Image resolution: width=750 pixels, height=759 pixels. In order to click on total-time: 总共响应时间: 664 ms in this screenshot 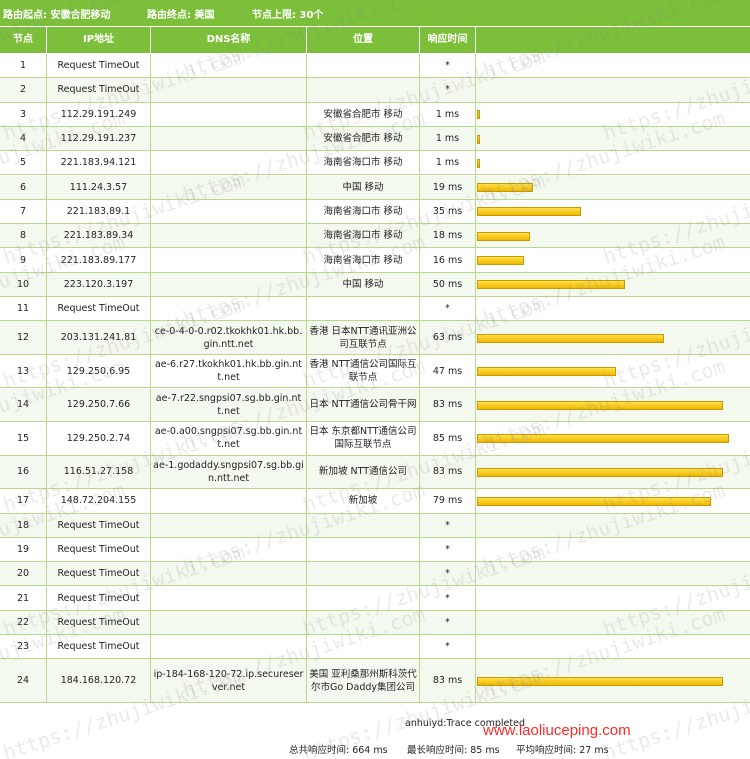, I will do `click(338, 750)`.